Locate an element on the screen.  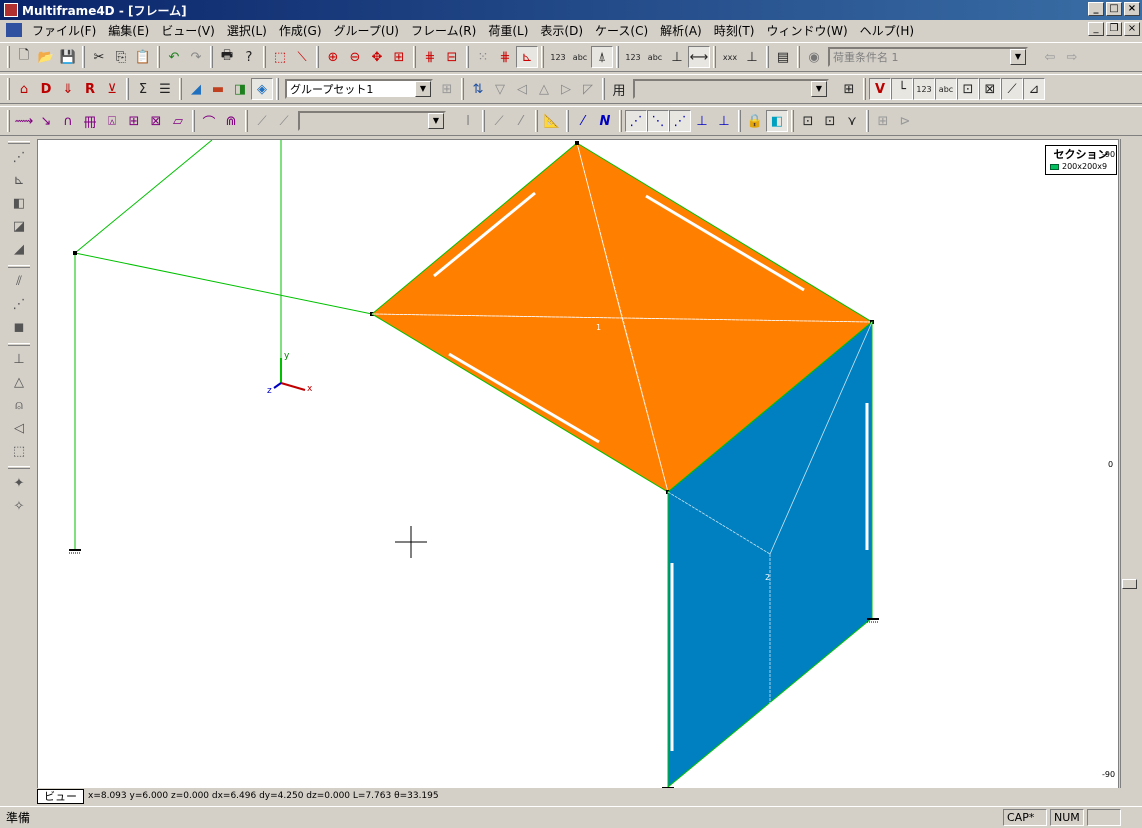
support-fixed-icon: ⊥ is located at coordinates (19, 360).